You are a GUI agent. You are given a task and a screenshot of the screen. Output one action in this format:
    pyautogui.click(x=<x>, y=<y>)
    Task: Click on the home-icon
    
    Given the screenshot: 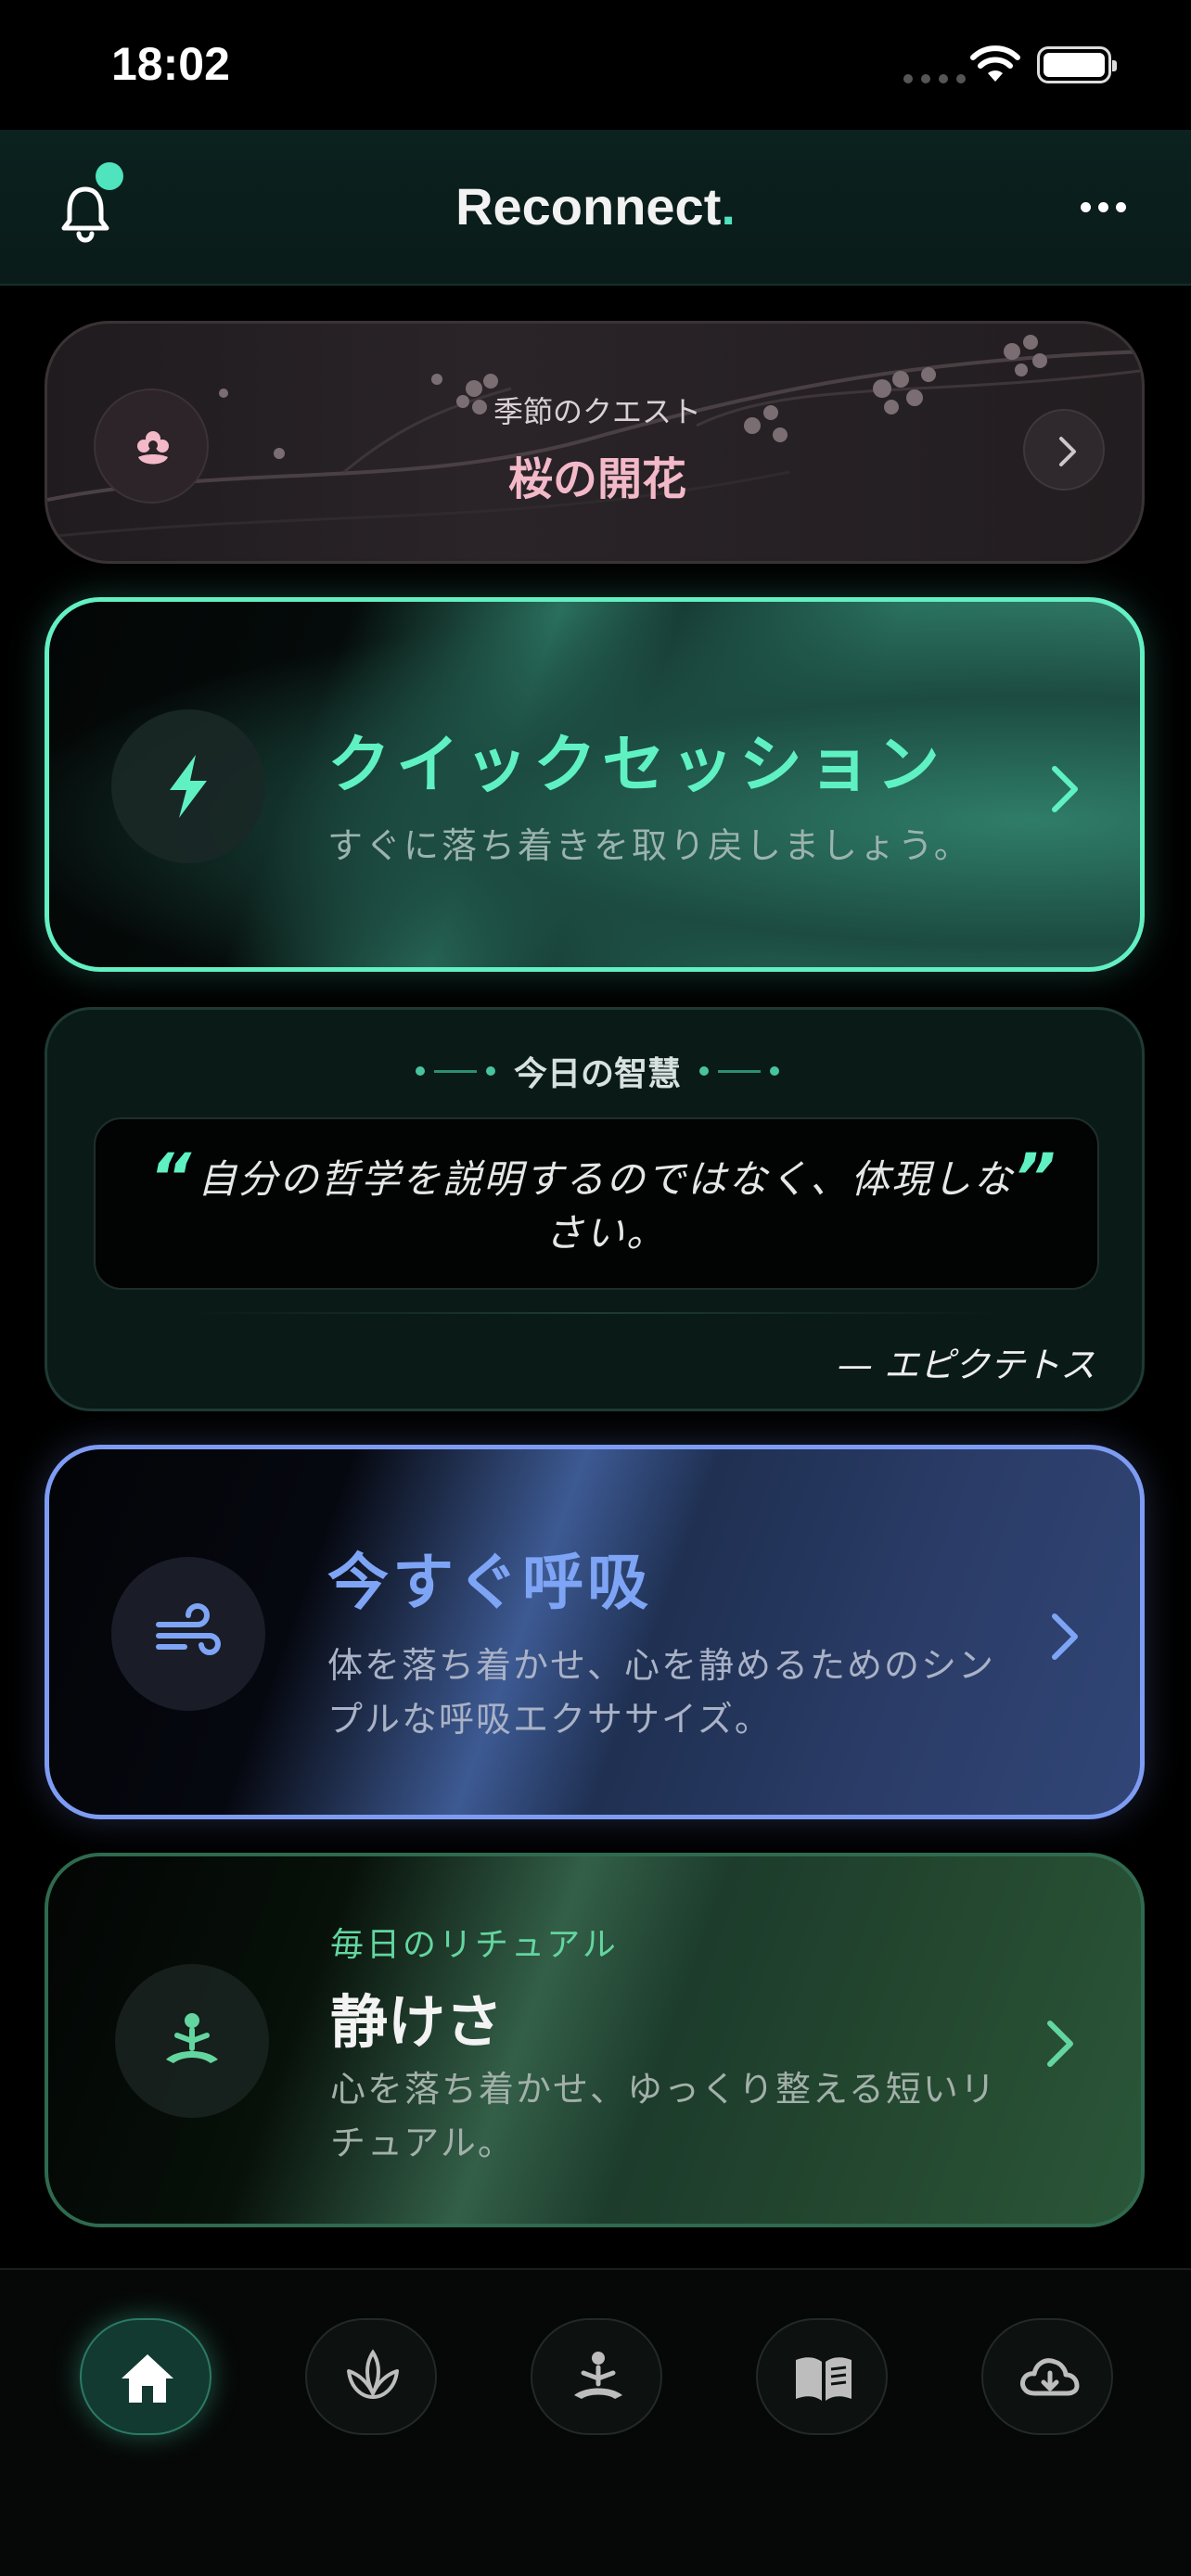 What is the action you would take?
    pyautogui.click(x=147, y=2379)
    